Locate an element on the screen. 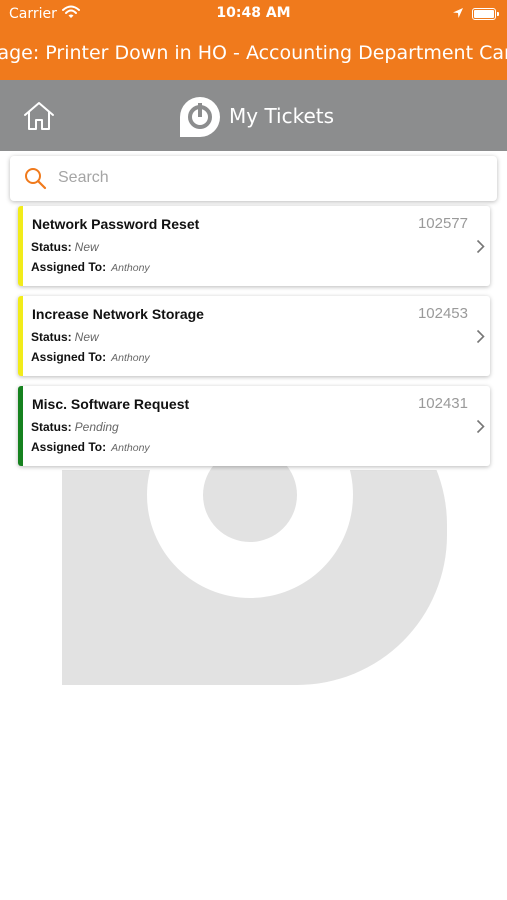 This screenshot has width=507, height=900. ticket-number: 102431 is located at coordinates (442, 403).